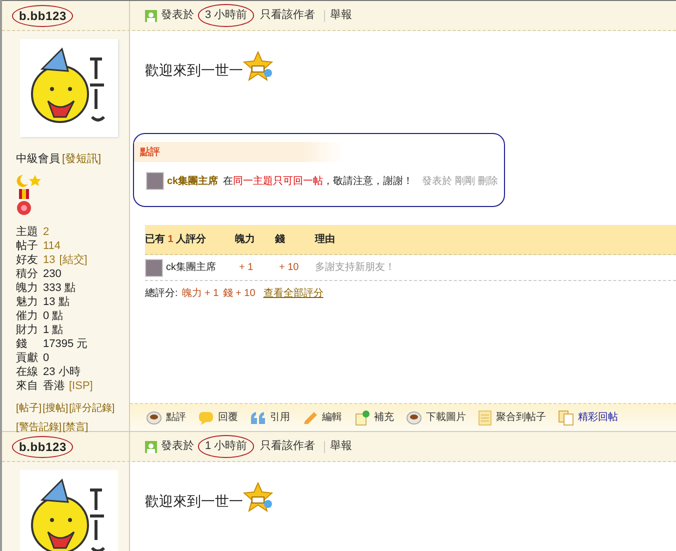 The image size is (676, 551). What do you see at coordinates (362, 418) in the screenshot?
I see `note-plus-icon` at bounding box center [362, 418].